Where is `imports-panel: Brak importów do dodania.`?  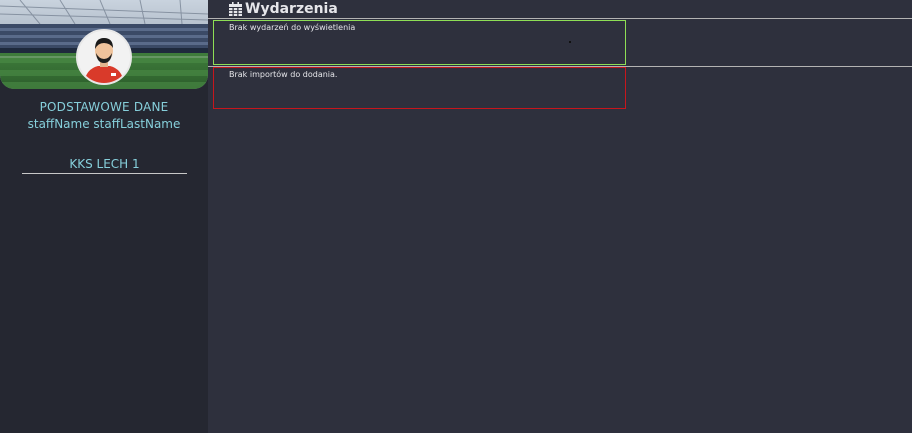
imports-panel: Brak importów do dodania. is located at coordinates (419, 88).